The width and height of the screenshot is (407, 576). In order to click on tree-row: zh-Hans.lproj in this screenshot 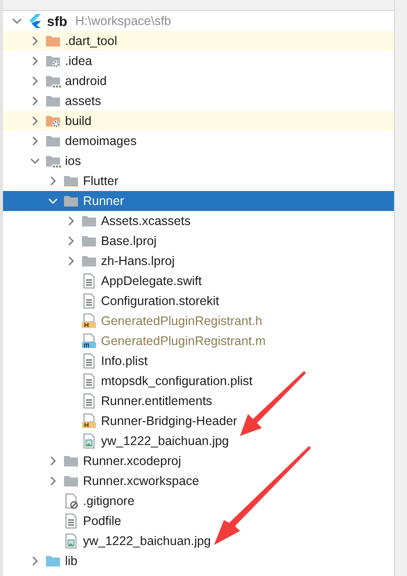, I will do `click(198, 261)`.